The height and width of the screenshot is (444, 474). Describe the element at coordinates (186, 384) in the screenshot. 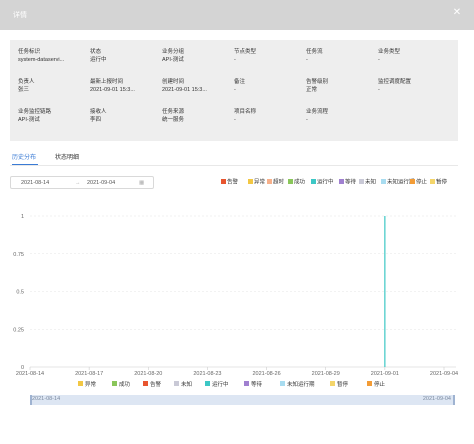

I see `legend-label: 未知` at that location.